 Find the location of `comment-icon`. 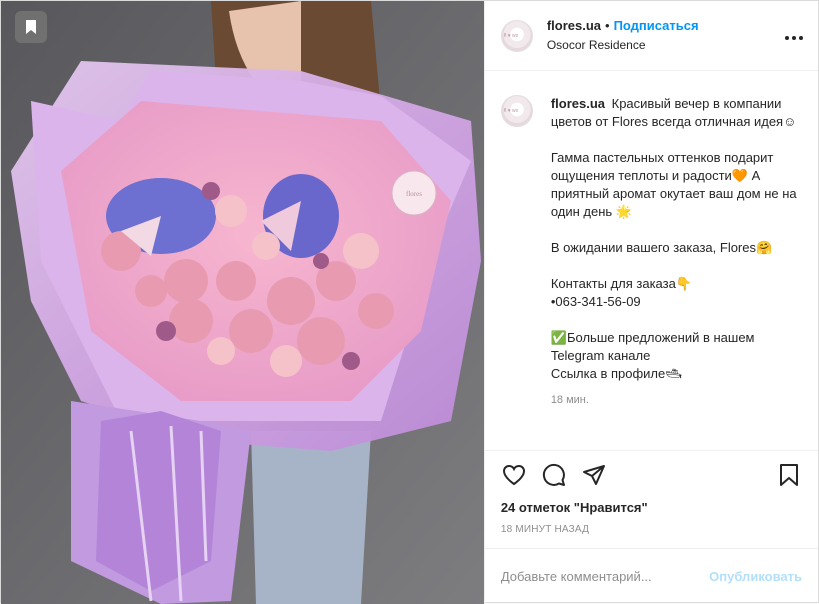

comment-icon is located at coordinates (553, 474).